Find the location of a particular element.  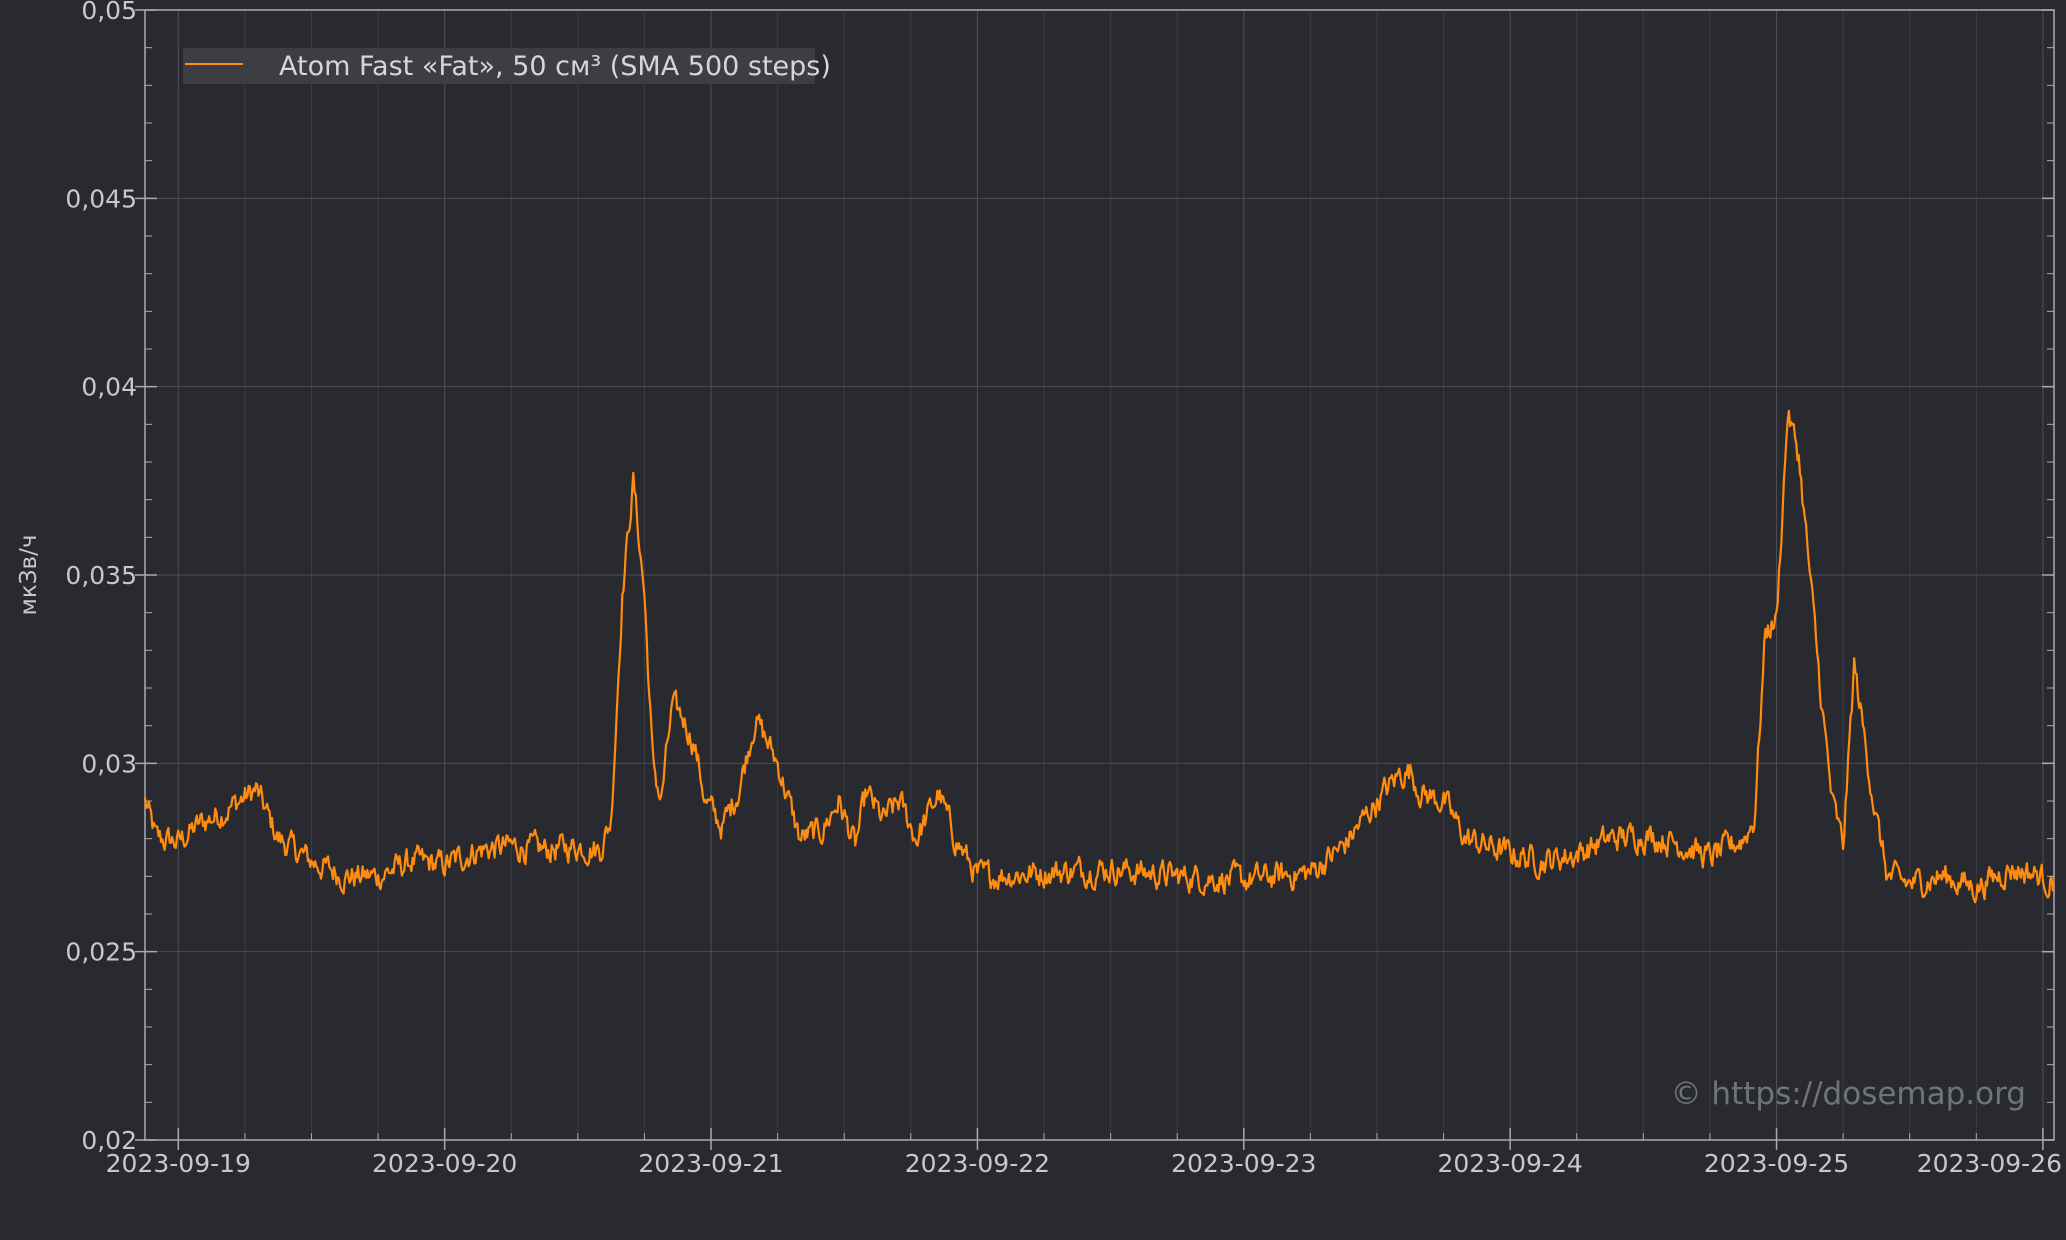

y-tick-label: 0,04 is located at coordinates (109, 387).